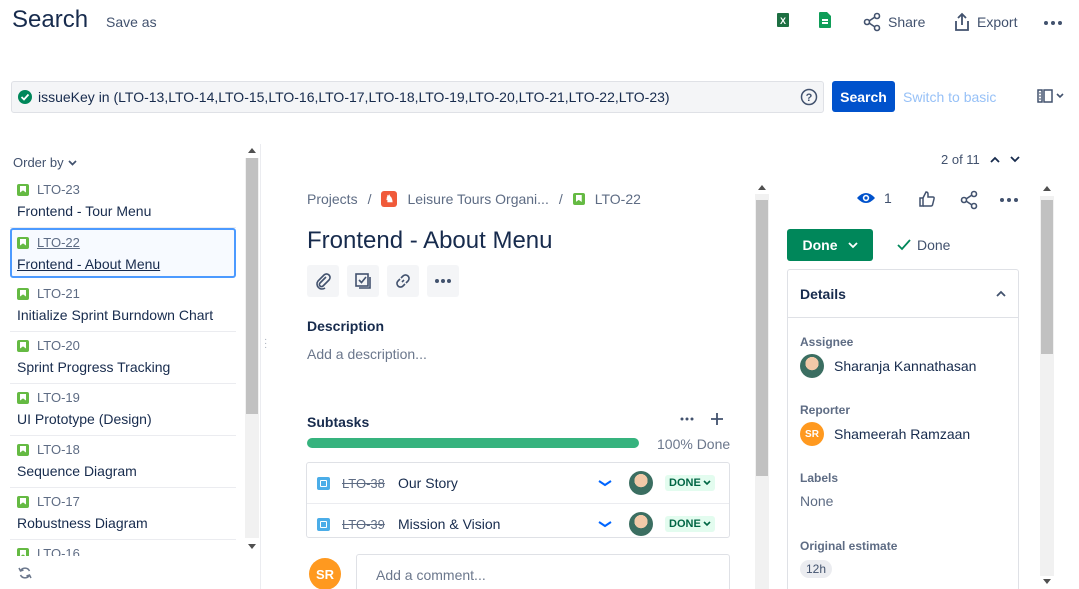 The width and height of the screenshot is (1079, 589). What do you see at coordinates (58, 449) in the screenshot?
I see `issue-key: LTO-18` at bounding box center [58, 449].